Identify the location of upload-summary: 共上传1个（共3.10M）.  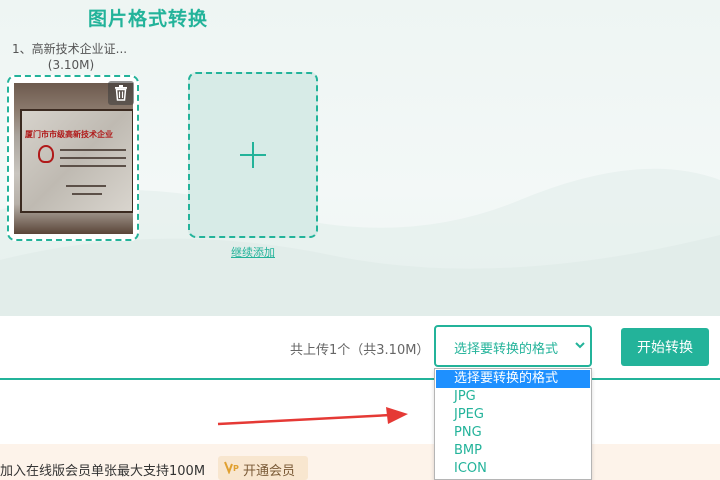
(360, 350).